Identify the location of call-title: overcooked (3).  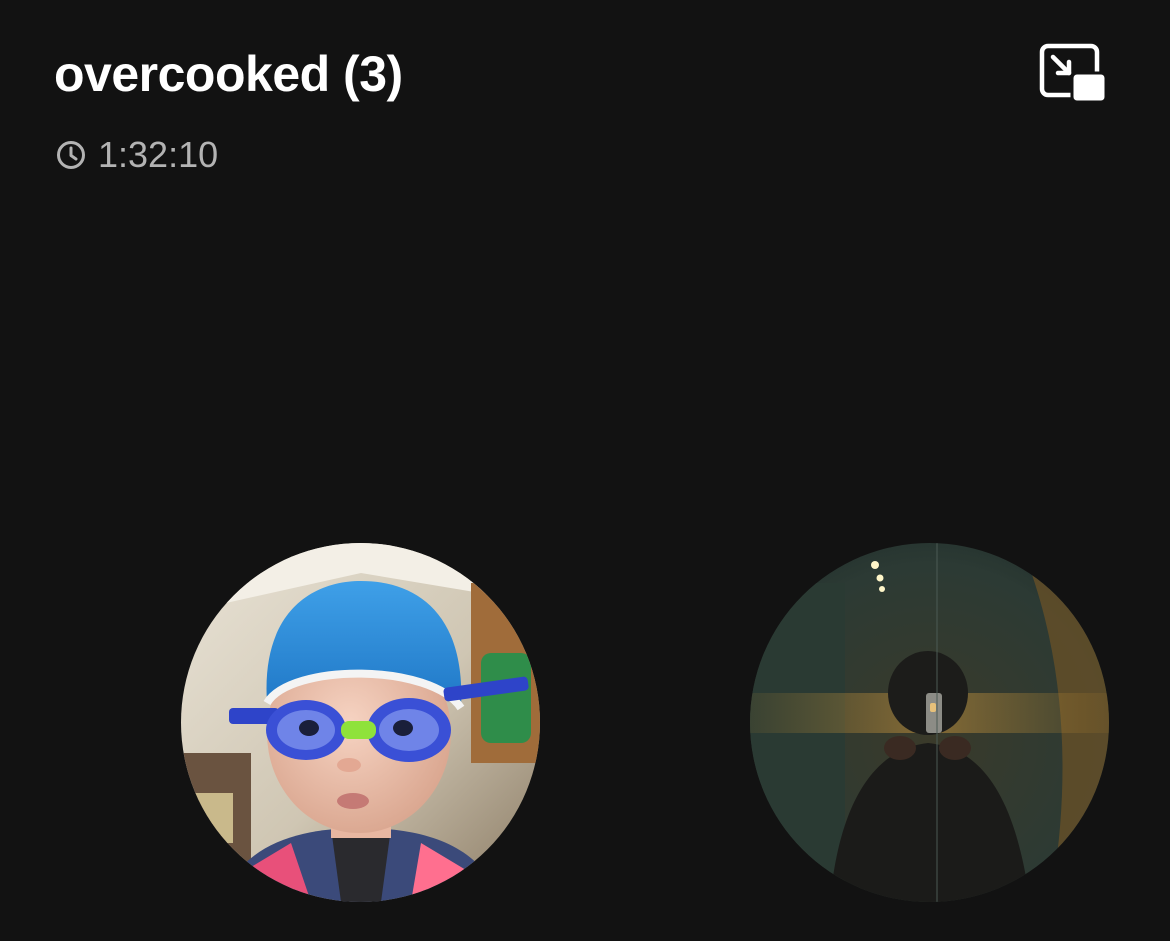
(228, 74).